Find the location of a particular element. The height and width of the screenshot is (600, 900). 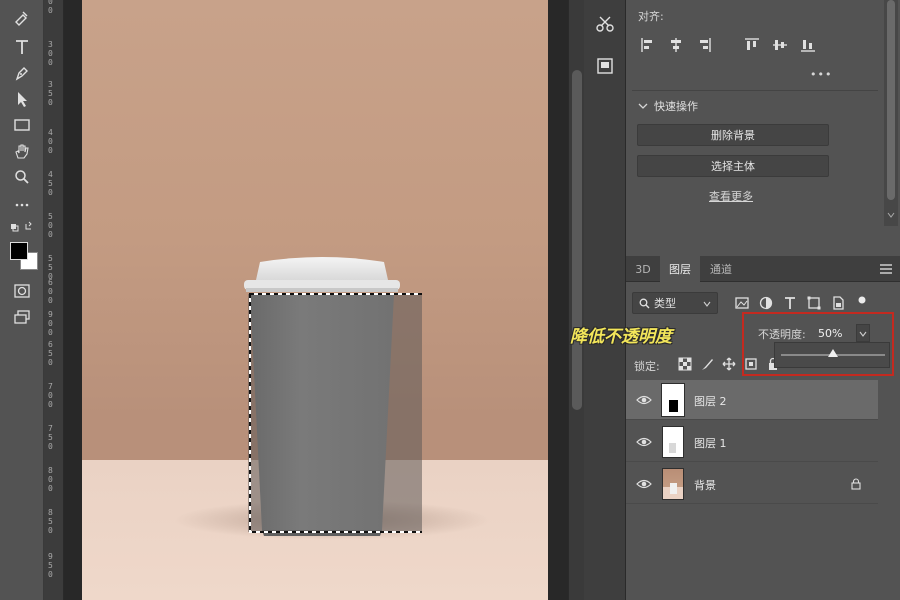

adjustment-layer-filter-icon is located at coordinates (766, 303).